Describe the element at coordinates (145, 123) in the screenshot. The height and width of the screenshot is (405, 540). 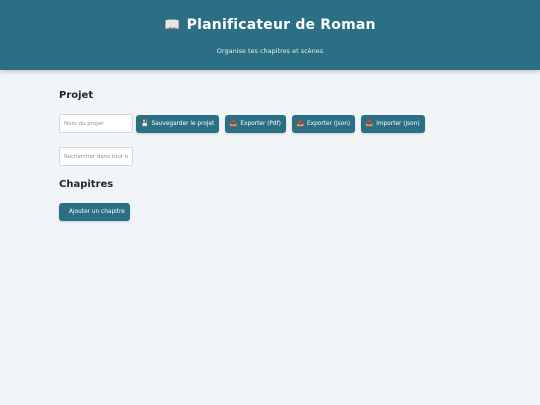
I see `save-icon: 💾` at that location.